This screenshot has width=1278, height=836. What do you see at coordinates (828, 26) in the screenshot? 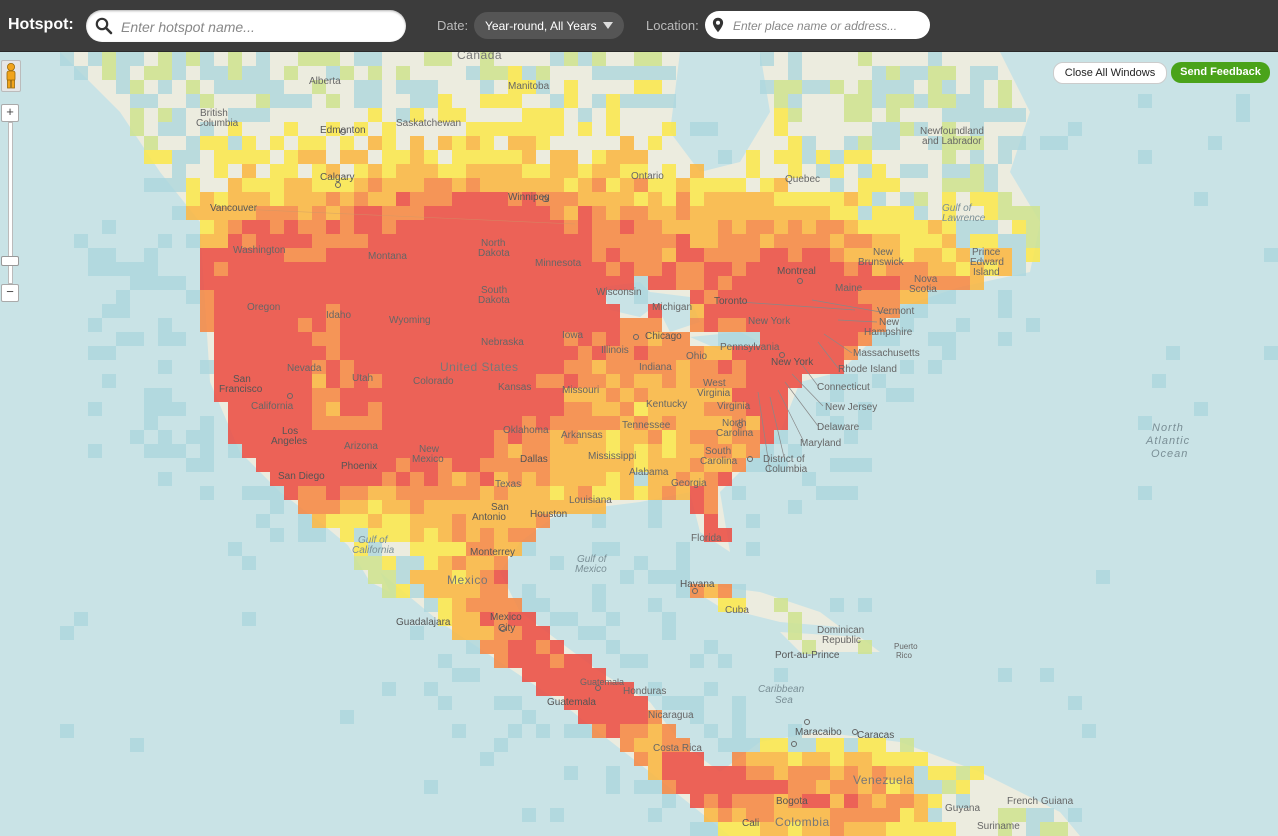
I see `location-input` at bounding box center [828, 26].